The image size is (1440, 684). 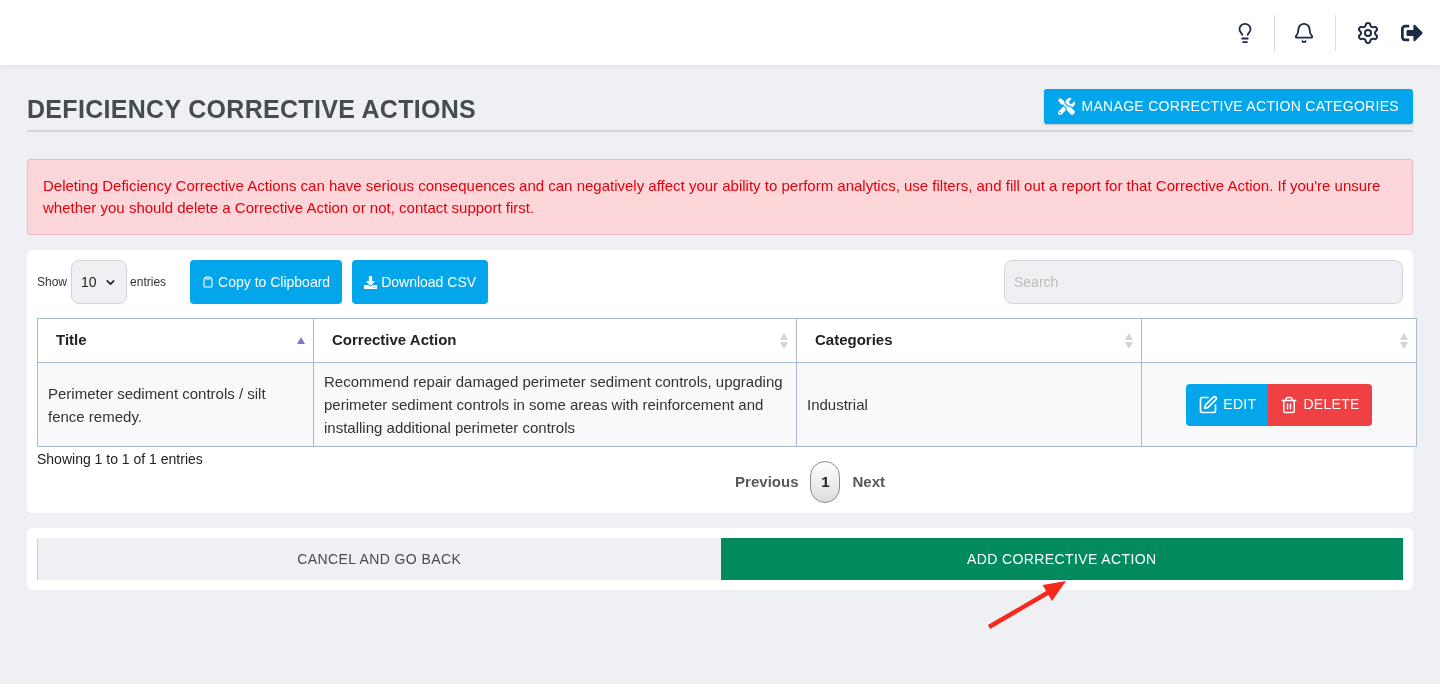 What do you see at coordinates (52, 282) in the screenshot?
I see `show-label: Show` at bounding box center [52, 282].